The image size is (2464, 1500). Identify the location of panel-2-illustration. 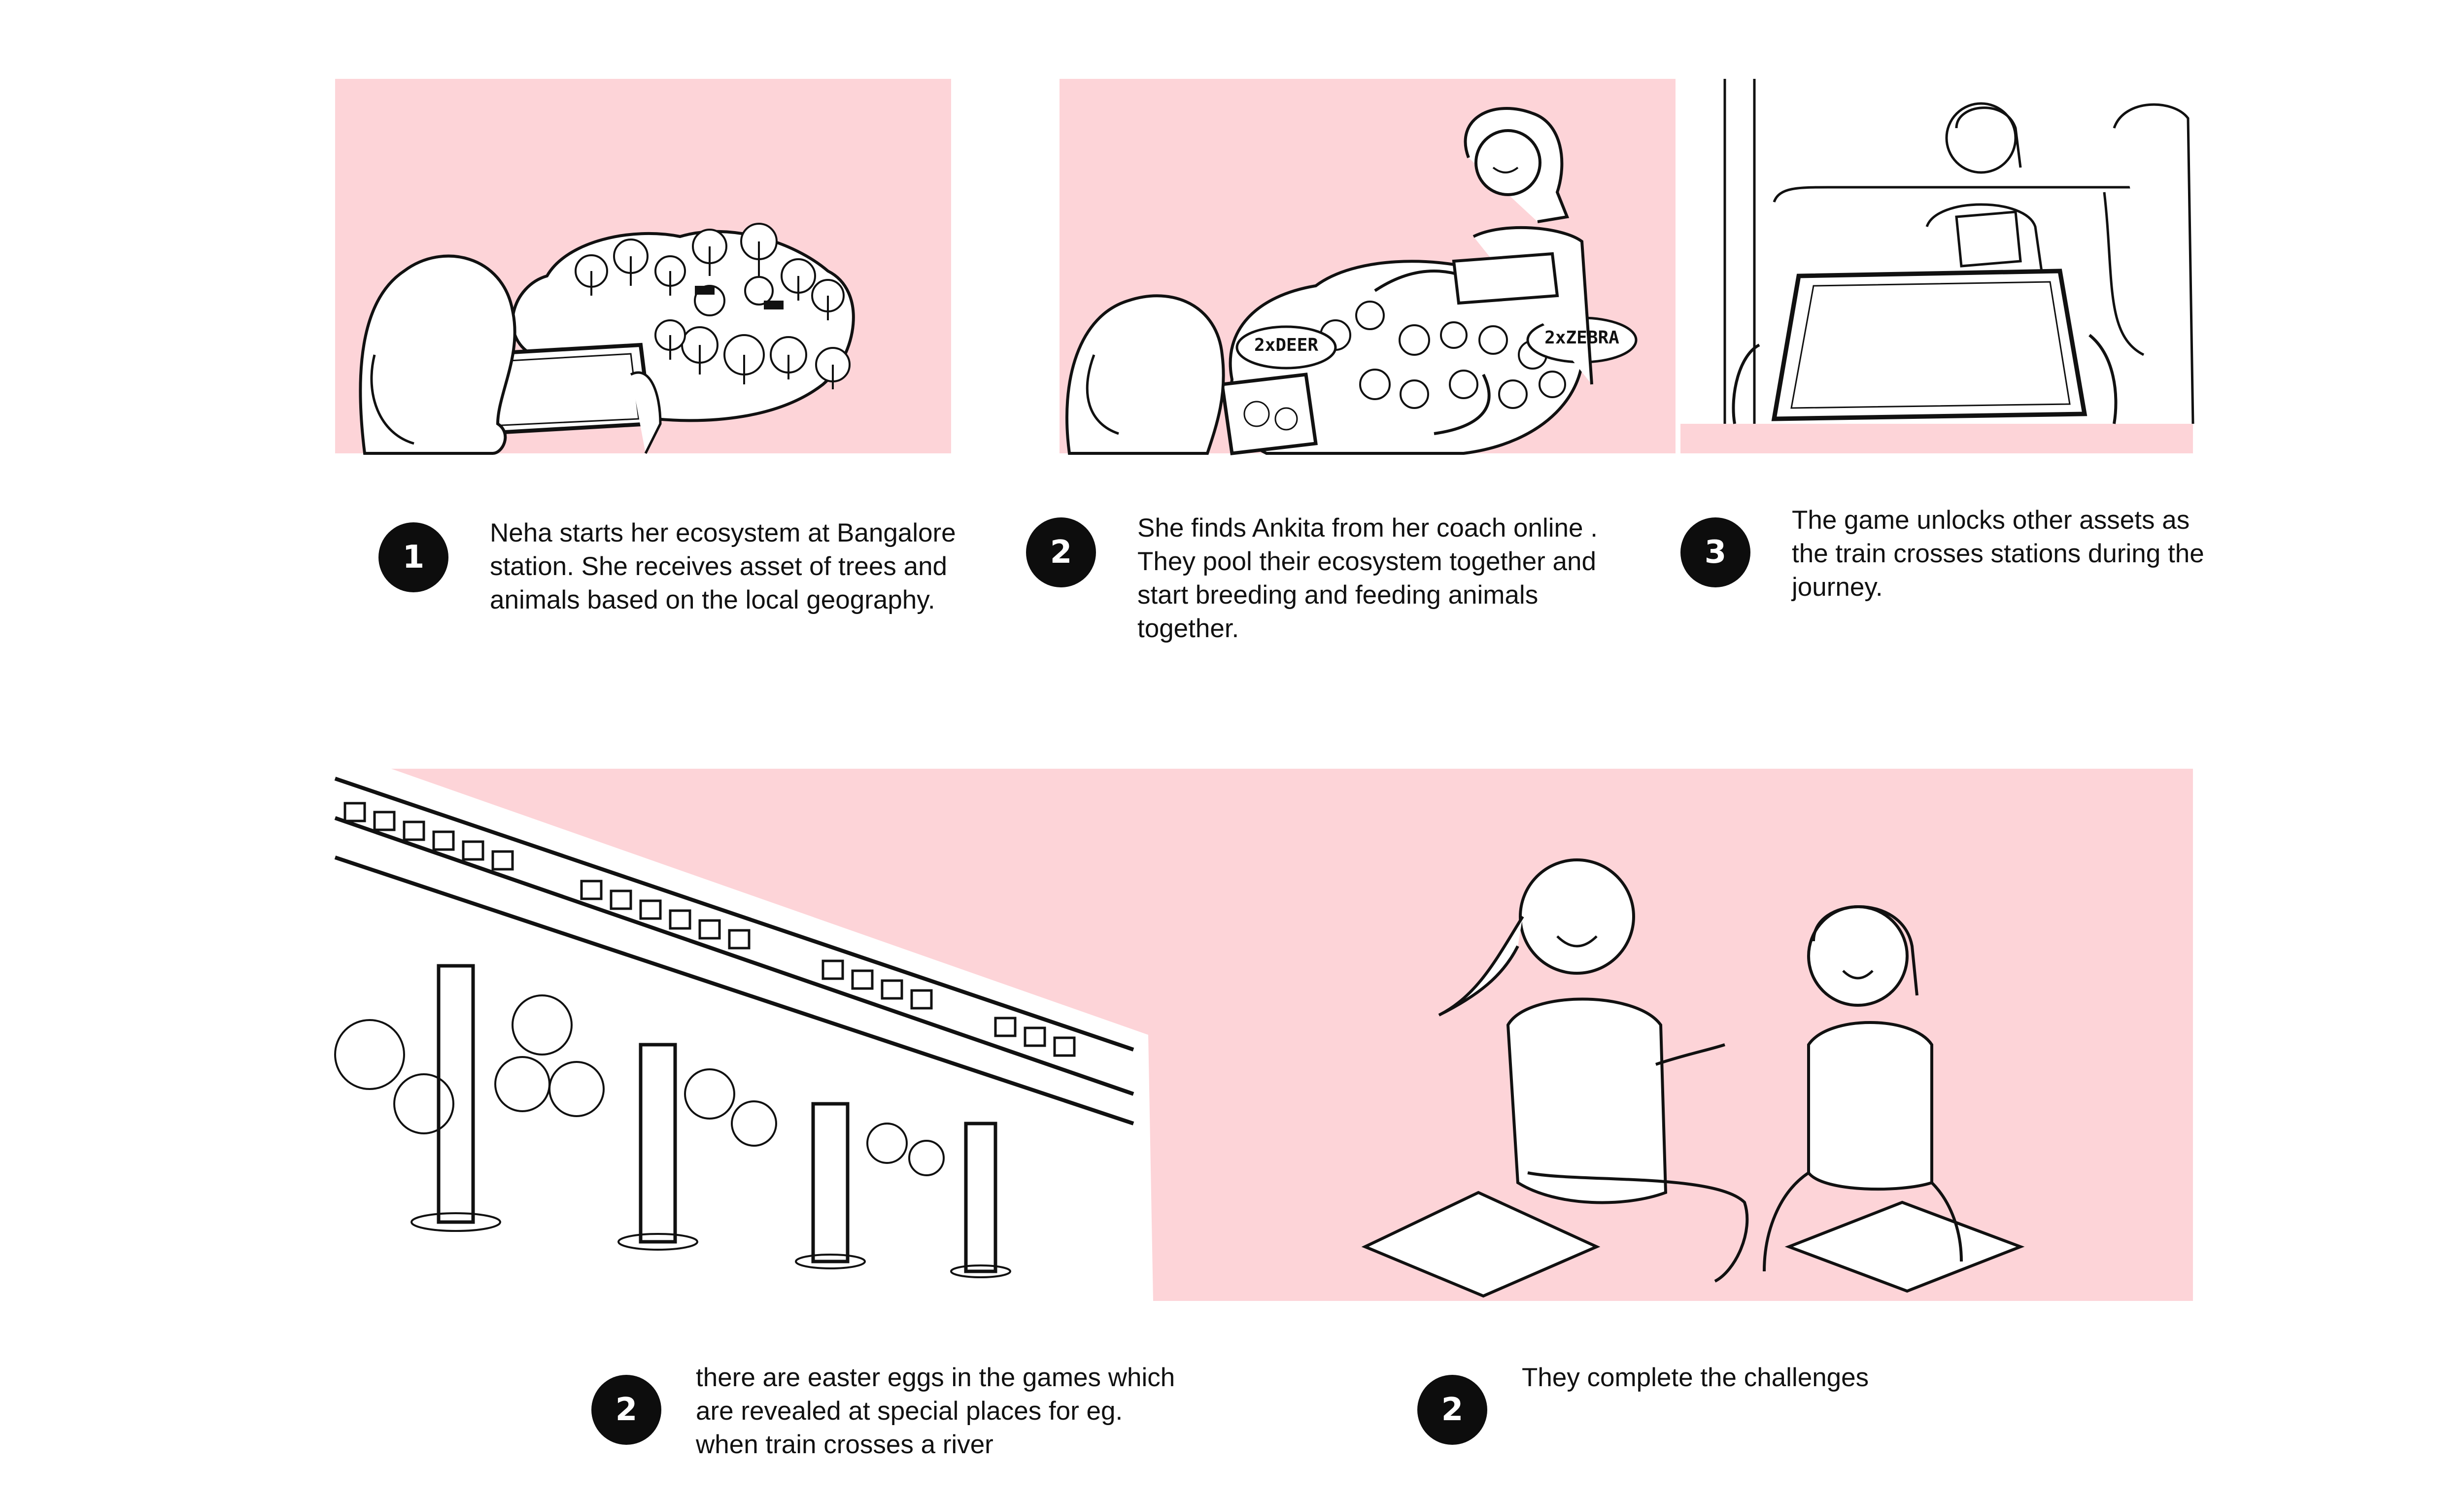
(1368, 266).